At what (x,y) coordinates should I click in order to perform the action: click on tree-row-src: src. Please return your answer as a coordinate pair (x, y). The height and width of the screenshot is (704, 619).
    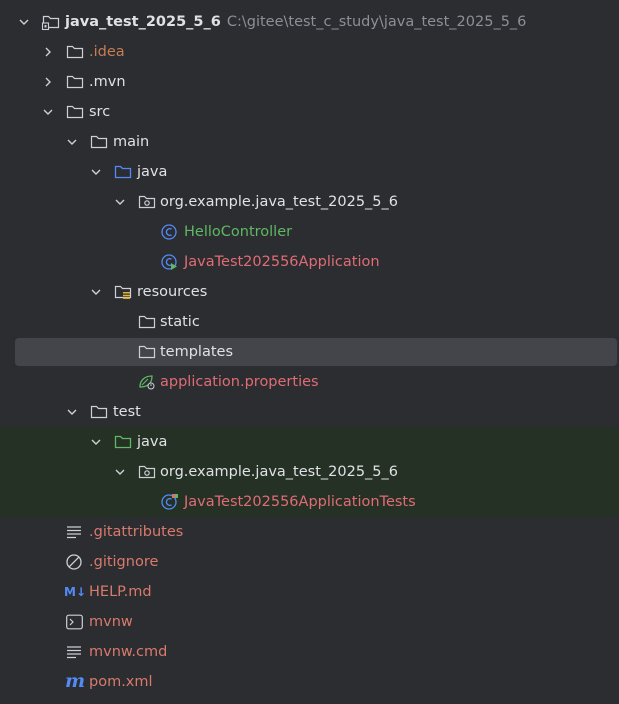
    Looking at the image, I should click on (309, 112).